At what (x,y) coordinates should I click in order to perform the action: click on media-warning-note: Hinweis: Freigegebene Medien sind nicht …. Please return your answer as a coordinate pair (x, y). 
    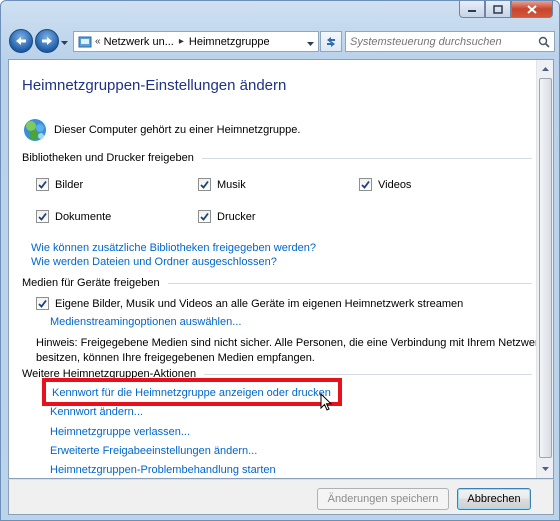
    Looking at the image, I should click on (290, 351).